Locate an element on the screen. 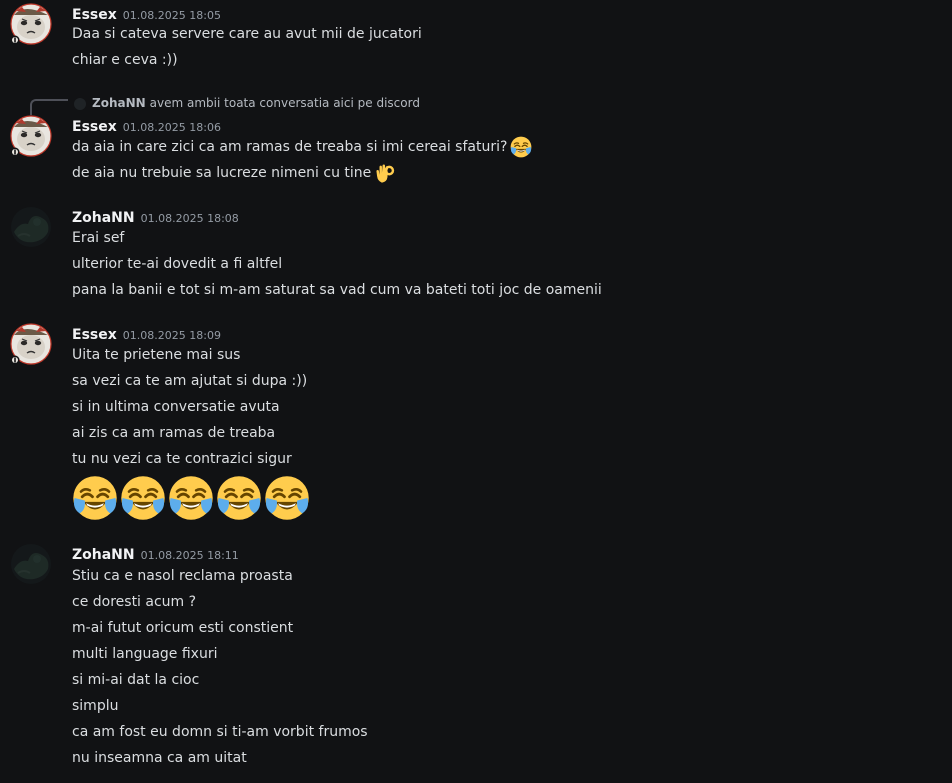 Image resolution: width=952 pixels, height=783 pixels. timestamp: 01.08.2025 18:05 is located at coordinates (171, 15).